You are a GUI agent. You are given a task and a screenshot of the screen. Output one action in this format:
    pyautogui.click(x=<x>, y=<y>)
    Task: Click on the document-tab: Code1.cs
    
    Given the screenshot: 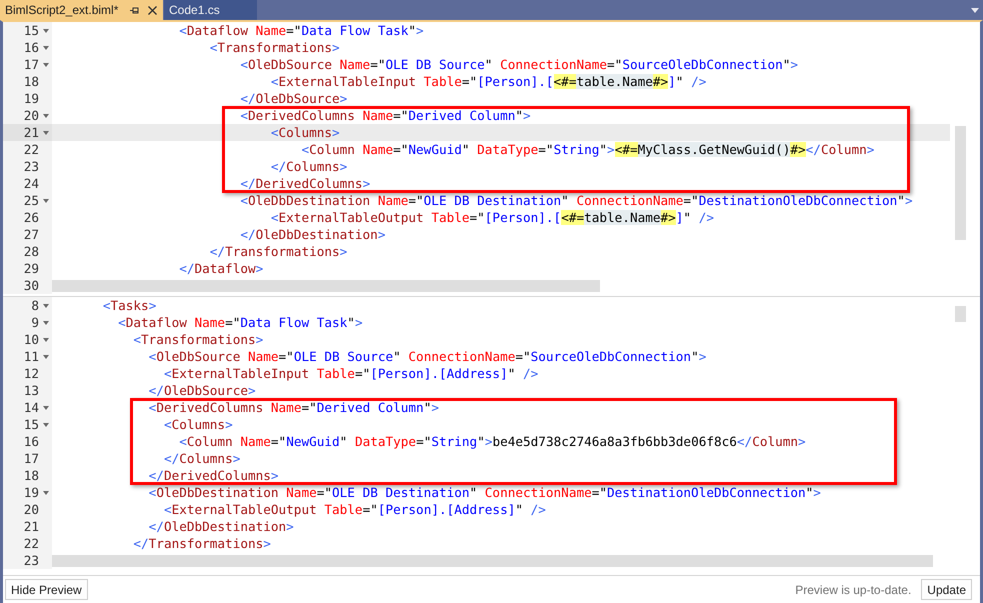 What is the action you would take?
    pyautogui.click(x=210, y=10)
    